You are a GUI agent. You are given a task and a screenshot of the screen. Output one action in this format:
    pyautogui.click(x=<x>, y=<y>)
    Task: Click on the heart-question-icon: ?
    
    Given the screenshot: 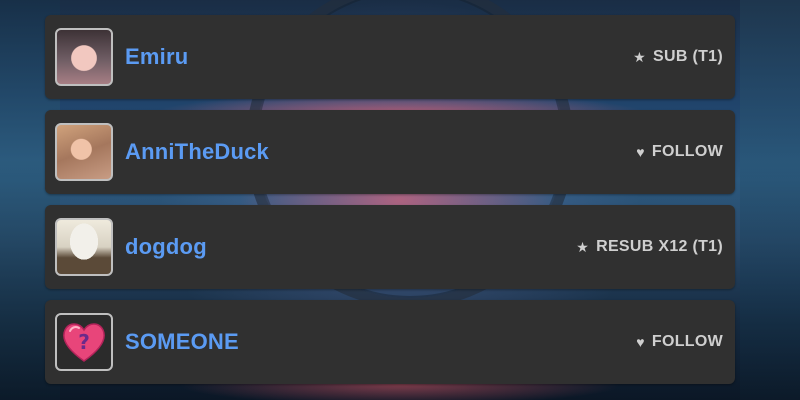 What is the action you would take?
    pyautogui.click(x=84, y=342)
    